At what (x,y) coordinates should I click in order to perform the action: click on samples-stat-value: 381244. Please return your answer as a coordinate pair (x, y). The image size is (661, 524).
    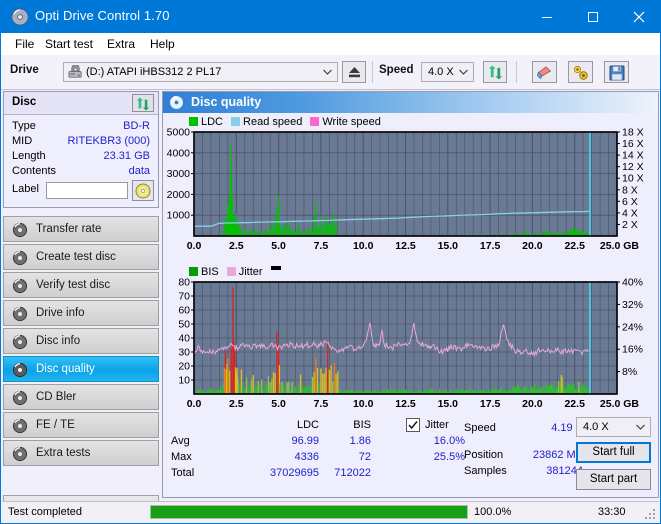
    Looking at the image, I should click on (564, 471).